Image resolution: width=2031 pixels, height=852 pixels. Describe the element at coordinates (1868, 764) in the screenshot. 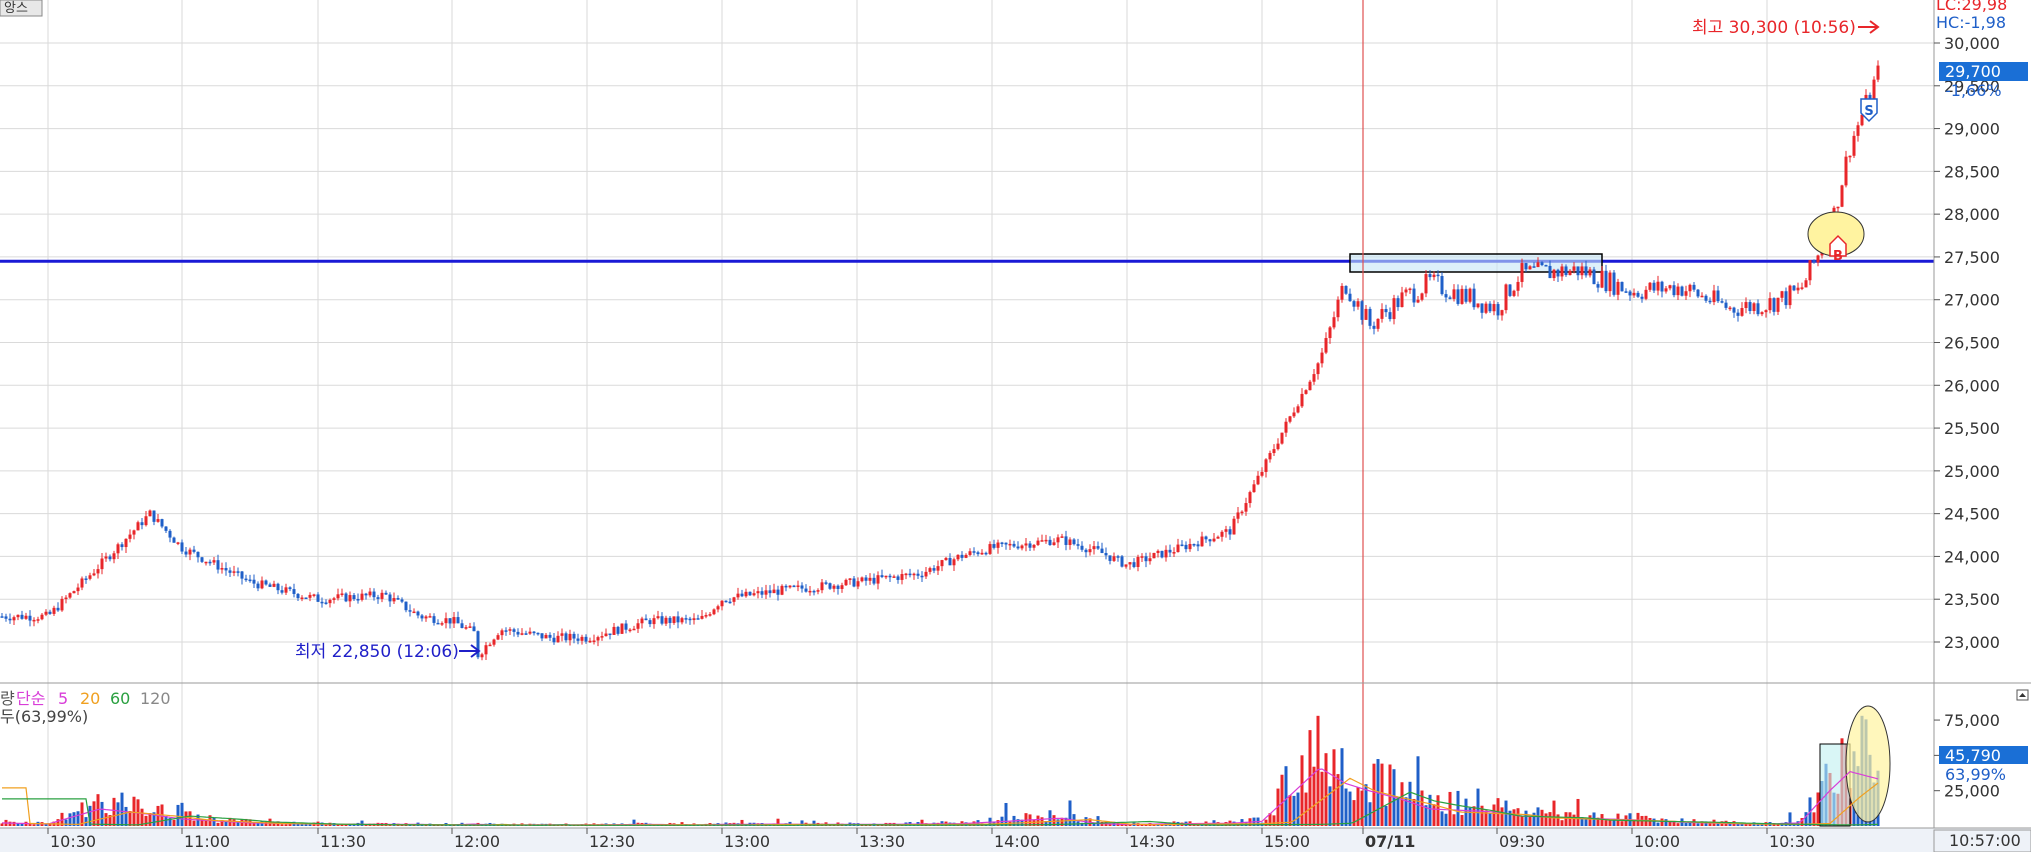

I see `volume-highlight-circle` at that location.